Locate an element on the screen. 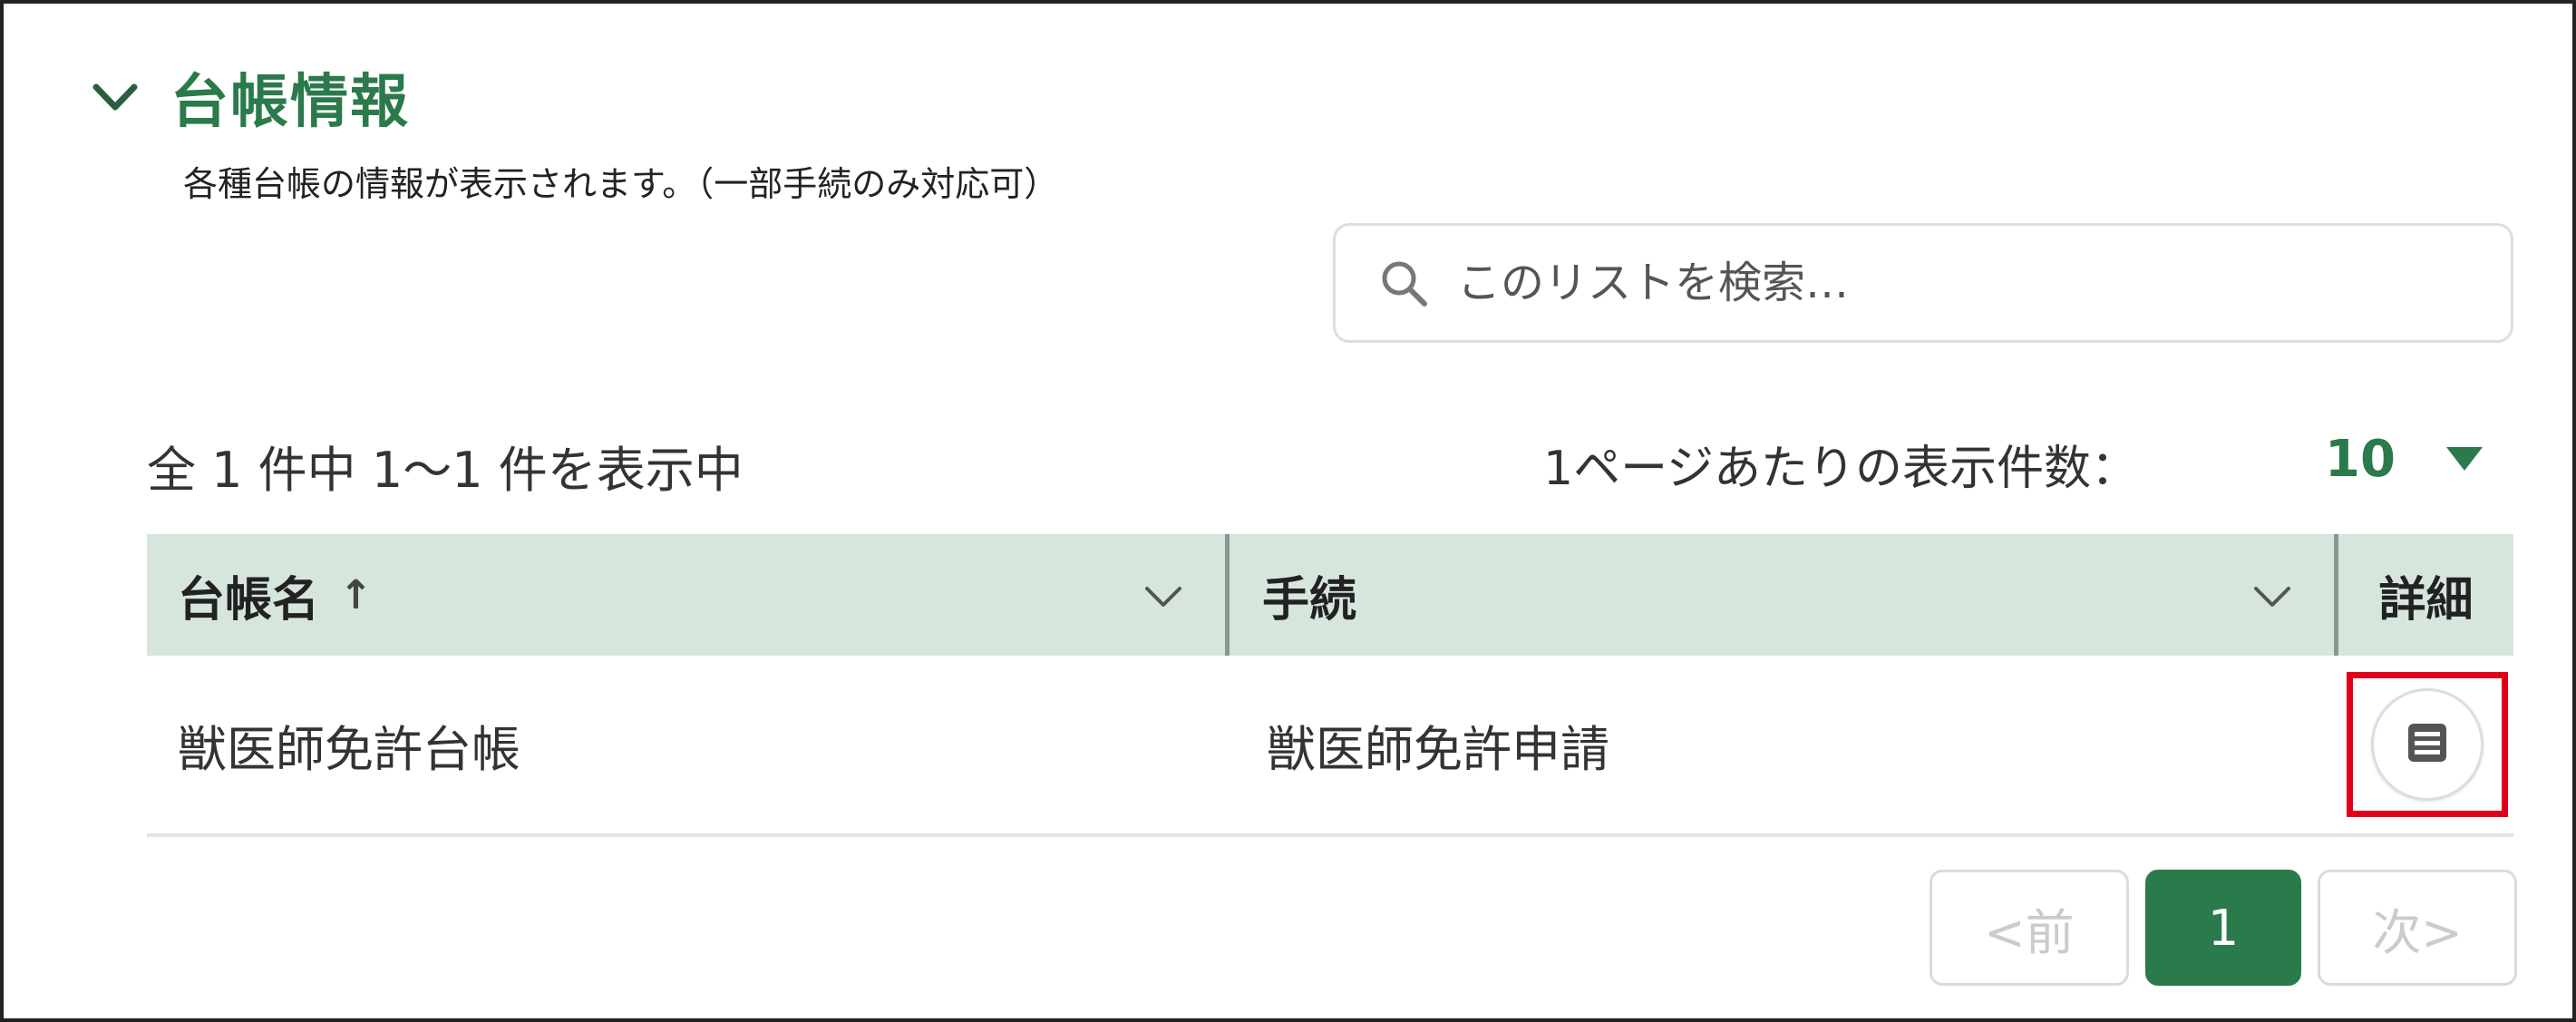 Image resolution: width=2576 pixels, height=1022 pixels. cell-procedure: 獣医師免許申請 is located at coordinates (1438, 749).